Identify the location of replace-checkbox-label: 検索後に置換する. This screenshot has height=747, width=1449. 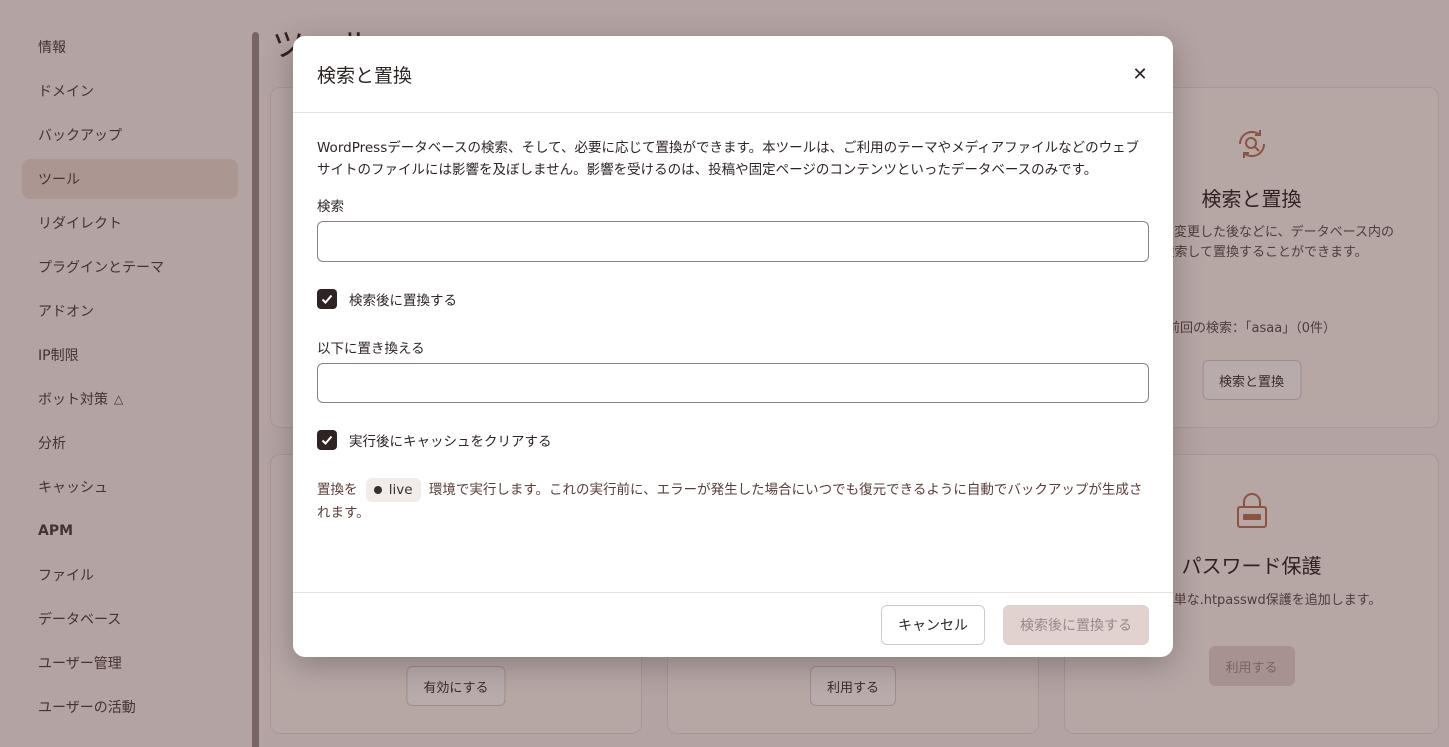
(403, 301).